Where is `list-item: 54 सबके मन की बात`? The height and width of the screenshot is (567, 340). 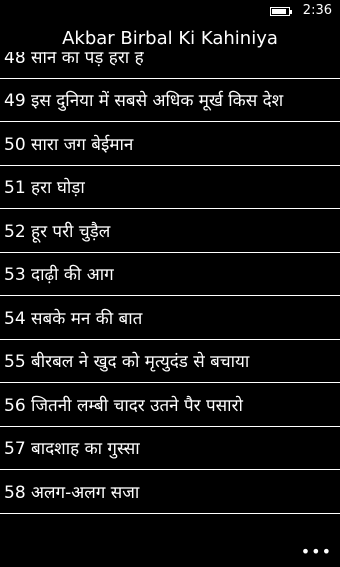
list-item: 54 सबके मन की बात is located at coordinates (170, 318).